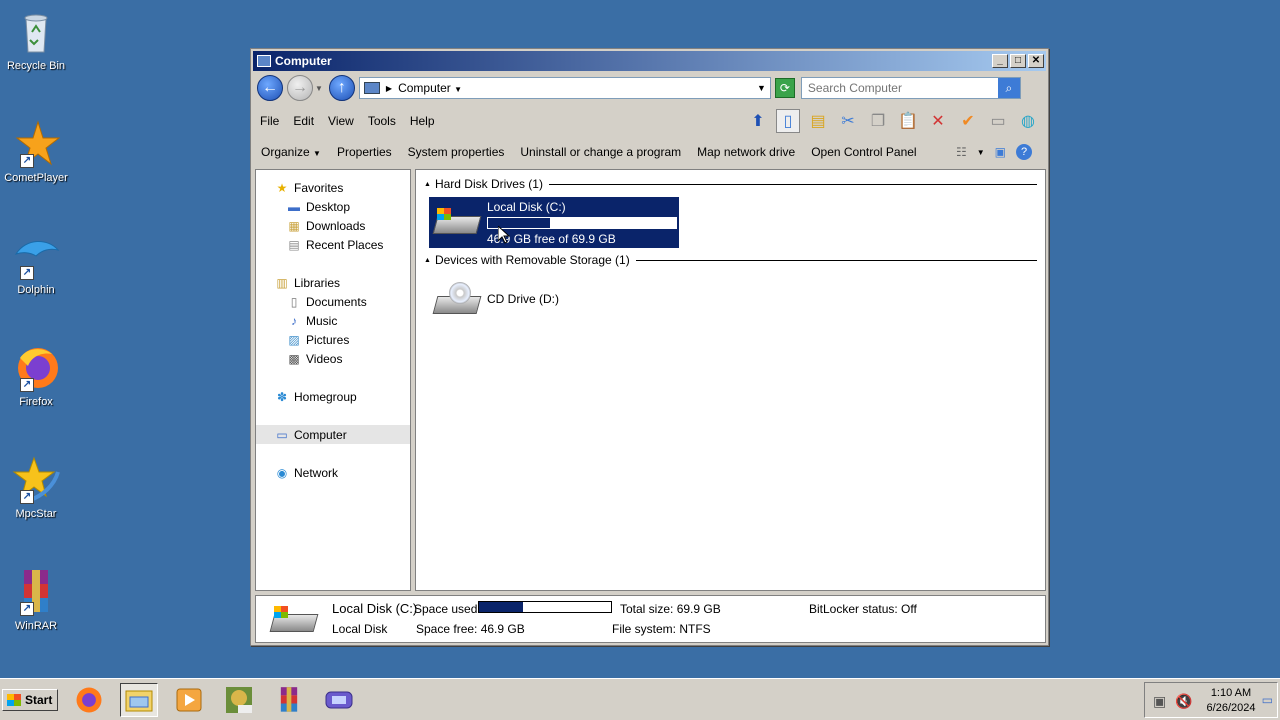 The width and height of the screenshot is (1280, 720). Describe the element at coordinates (661, 629) in the screenshot. I see `details-file-system: File system: NTFS` at that location.